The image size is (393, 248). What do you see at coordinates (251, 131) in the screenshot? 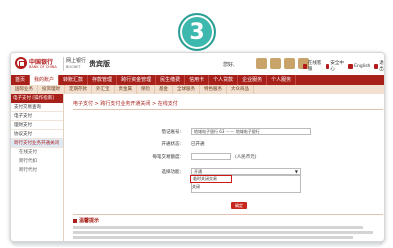
I see `debit-card-select: 地域电子银行 63 ······· 地域电子银行` at bounding box center [251, 131].